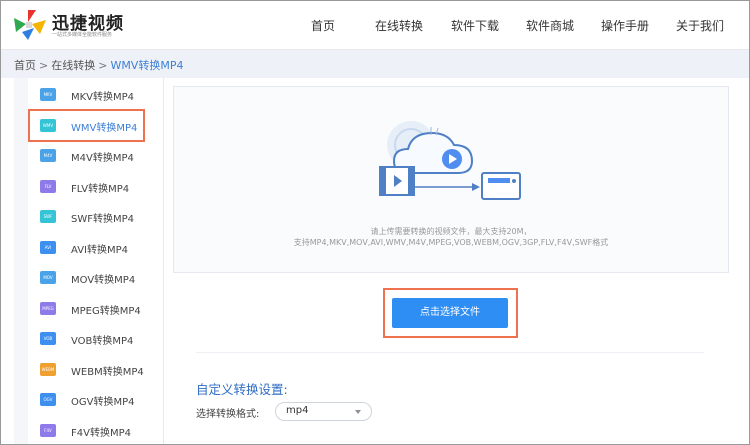 This screenshot has width=750, height=445. I want to click on sidebar-item-label: SWF转换MP4, so click(103, 219).